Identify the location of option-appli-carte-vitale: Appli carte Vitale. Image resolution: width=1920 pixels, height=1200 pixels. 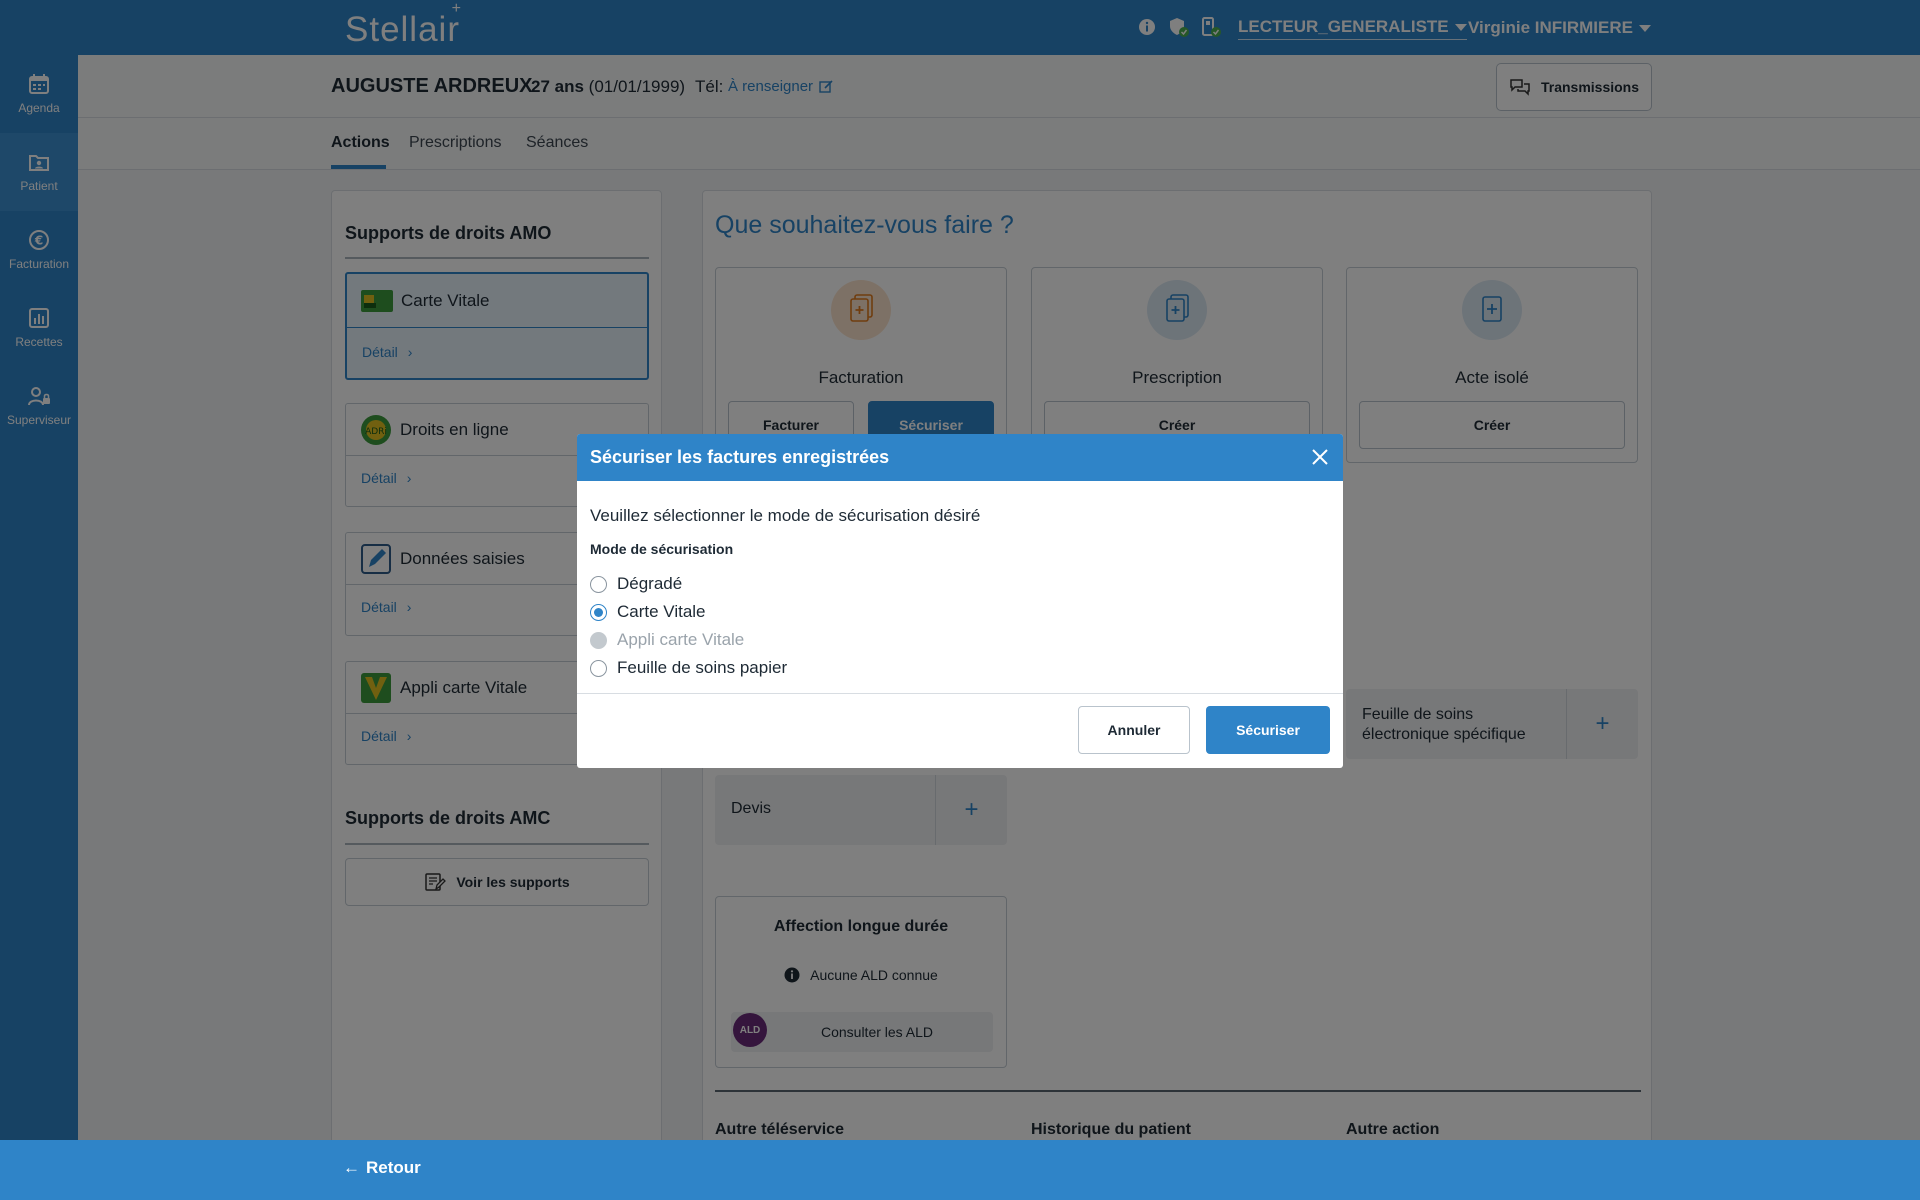
(667, 640).